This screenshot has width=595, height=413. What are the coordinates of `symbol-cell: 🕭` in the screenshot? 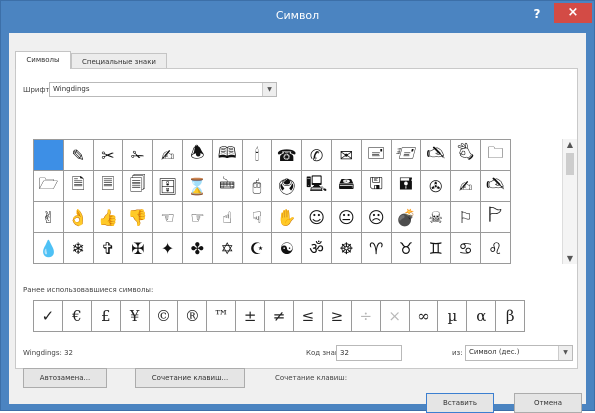 It's located at (197, 155).